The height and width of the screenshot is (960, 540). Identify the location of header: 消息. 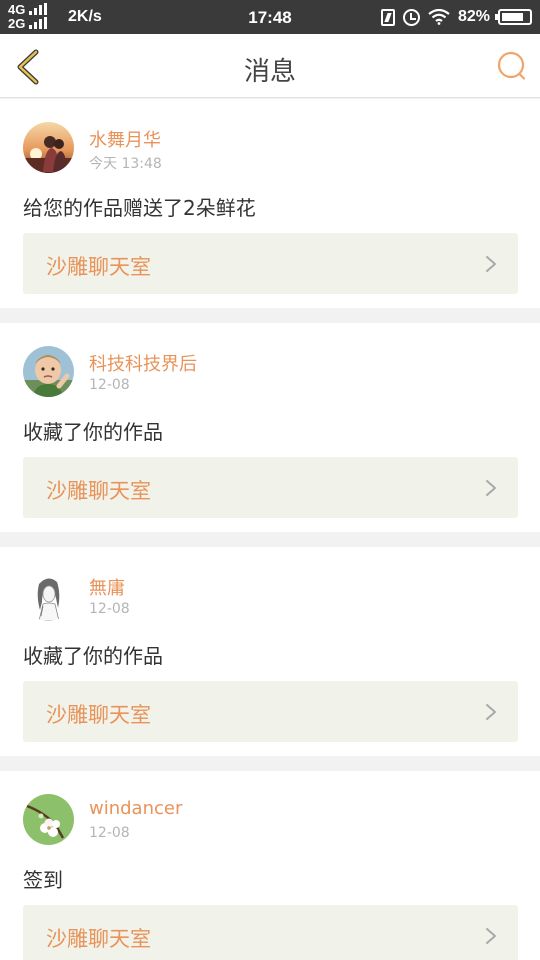
(270, 66).